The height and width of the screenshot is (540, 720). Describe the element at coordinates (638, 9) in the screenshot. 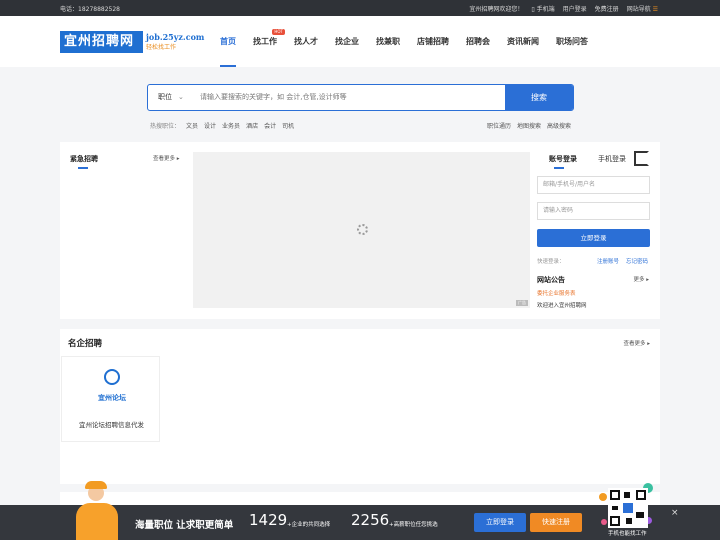

I see `site-nav-label: 网站导航` at that location.